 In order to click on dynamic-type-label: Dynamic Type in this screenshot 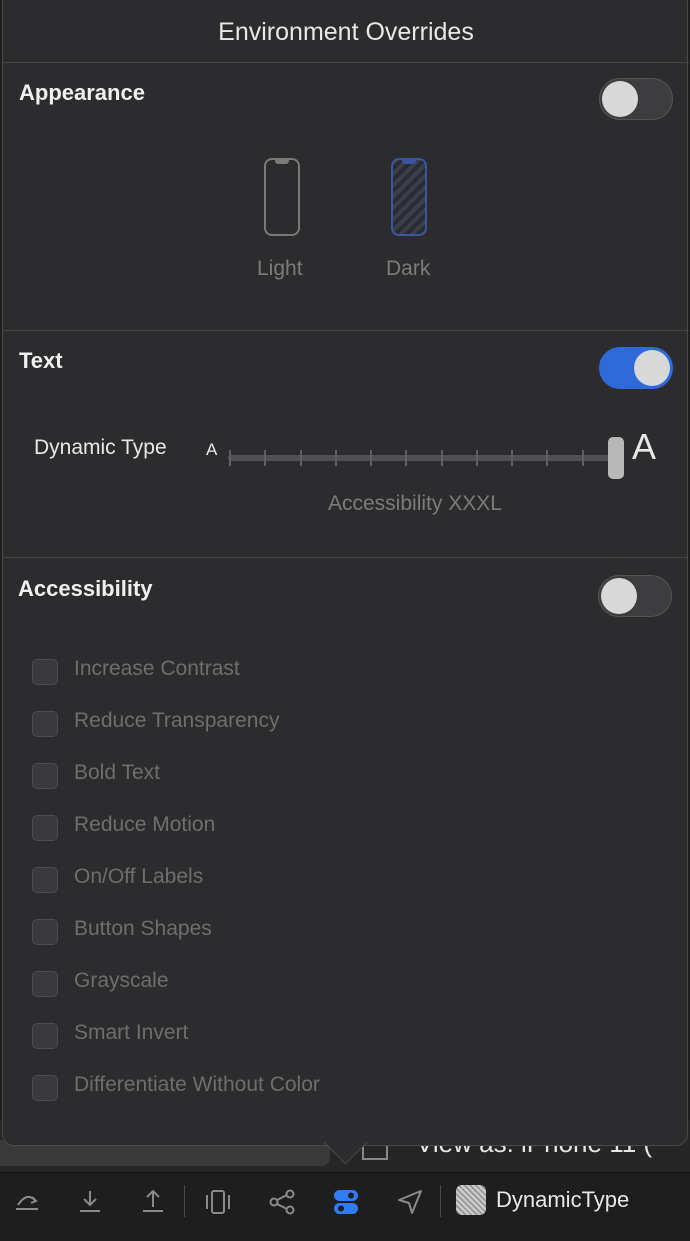, I will do `click(100, 447)`.